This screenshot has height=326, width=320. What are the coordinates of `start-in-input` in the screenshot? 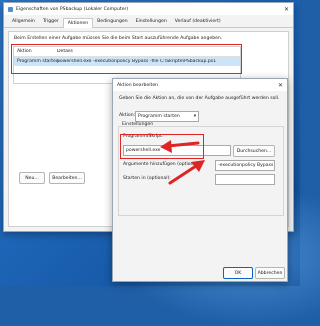 It's located at (245, 179).